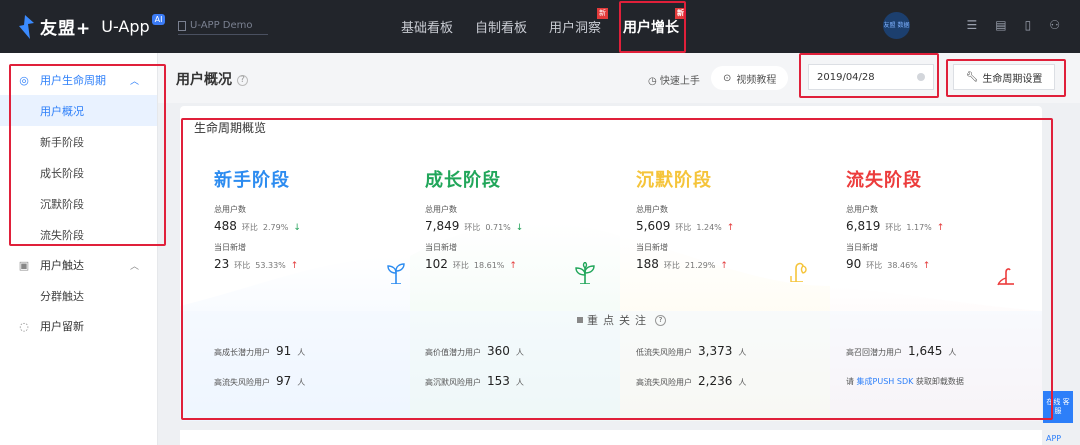  What do you see at coordinates (863, 226) in the screenshot?
I see `total-users-value: 6,819` at bounding box center [863, 226].